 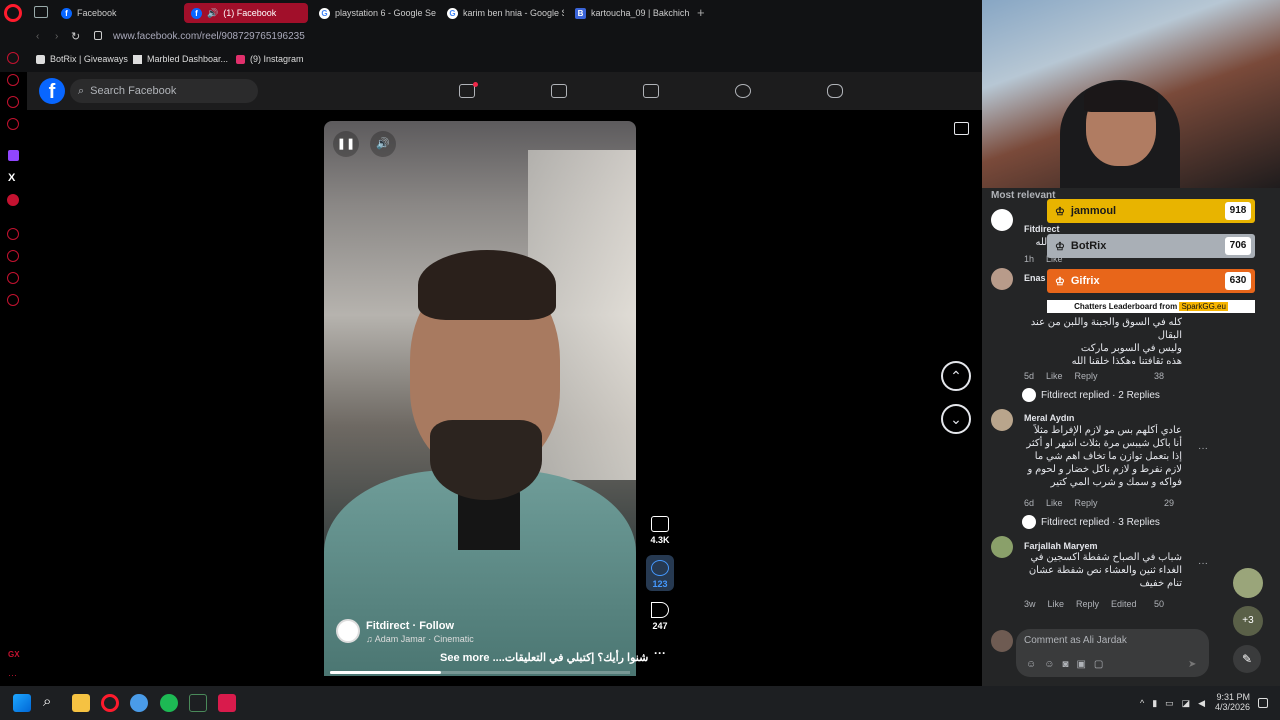 I want to click on sidebar-settings-icon, so click(x=13, y=300).